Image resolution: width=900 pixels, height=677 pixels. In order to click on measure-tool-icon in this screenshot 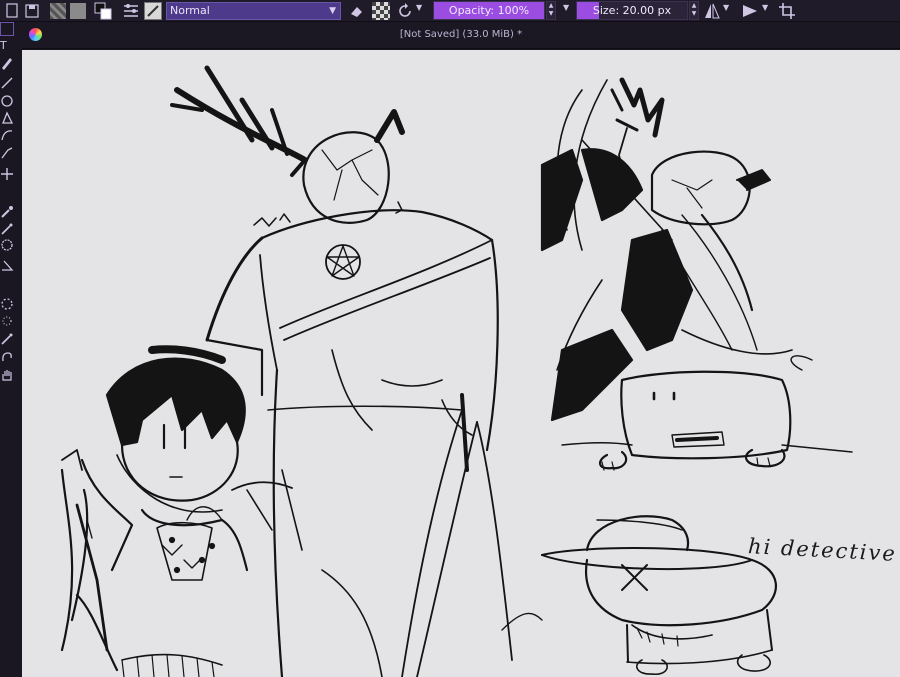, I will do `click(7, 265)`.